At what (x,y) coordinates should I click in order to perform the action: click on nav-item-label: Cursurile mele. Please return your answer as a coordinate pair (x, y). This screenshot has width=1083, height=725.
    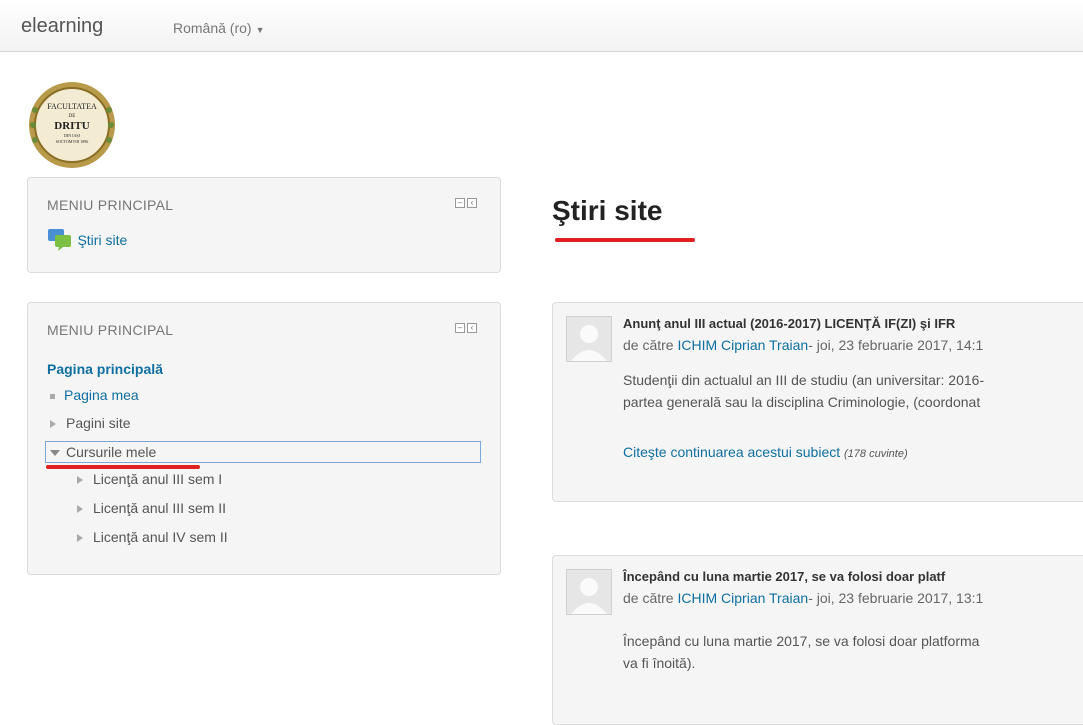
    Looking at the image, I should click on (111, 452).